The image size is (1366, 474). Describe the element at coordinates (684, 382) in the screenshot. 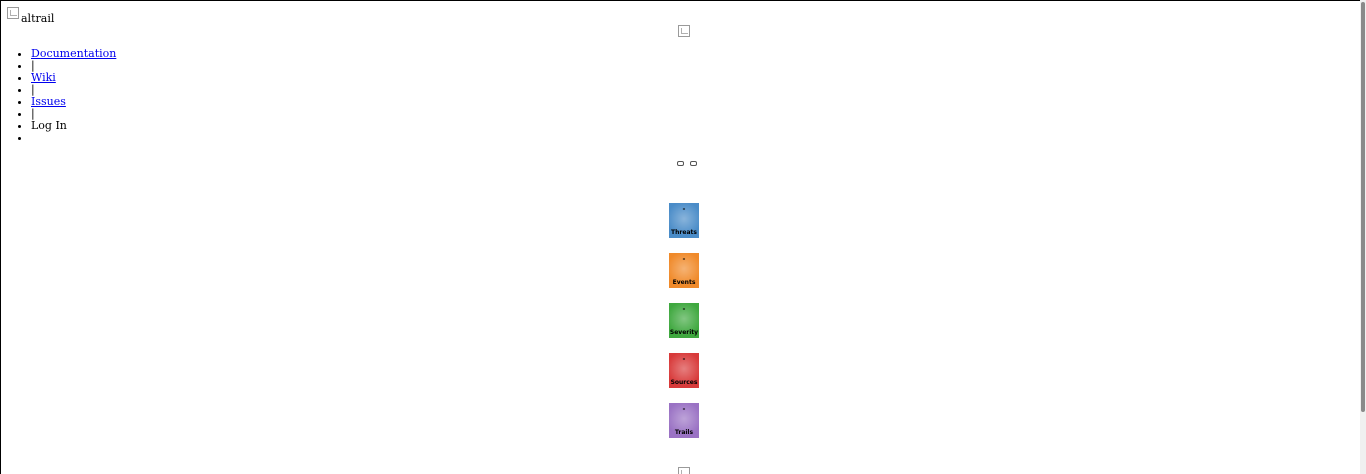

I see `sources-label: Sources` at that location.